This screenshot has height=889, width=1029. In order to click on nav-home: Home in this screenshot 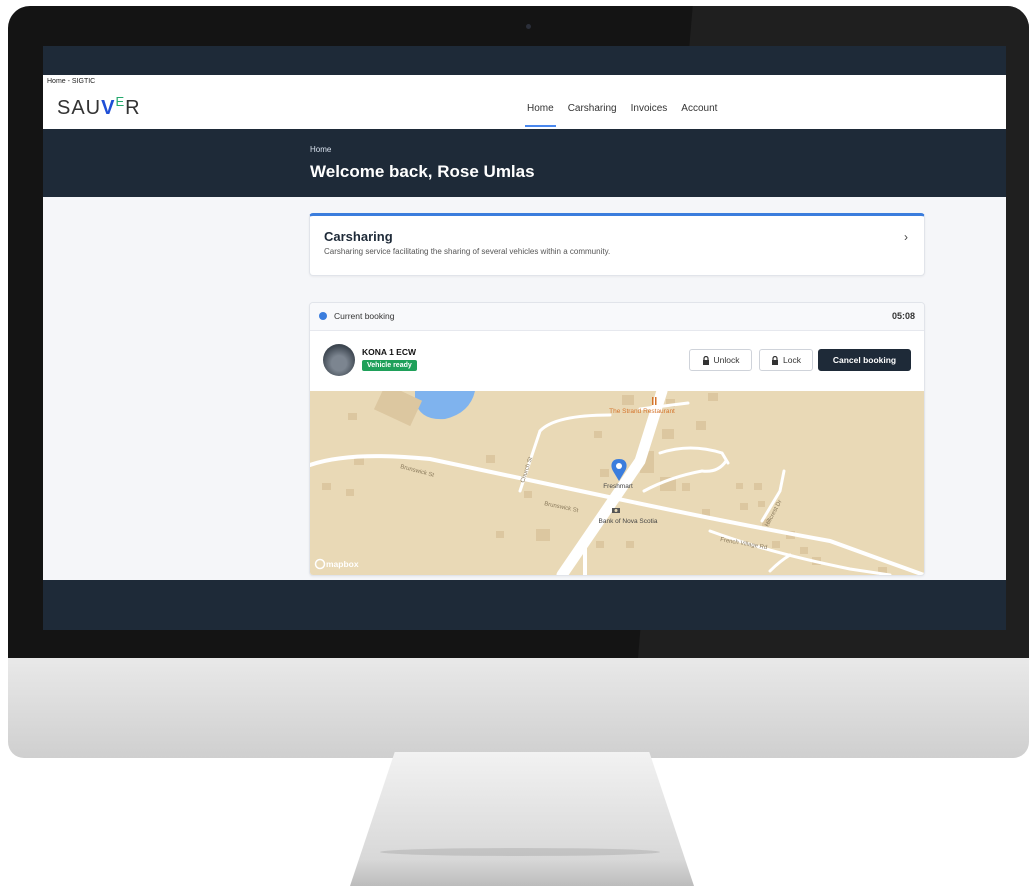, I will do `click(540, 115)`.